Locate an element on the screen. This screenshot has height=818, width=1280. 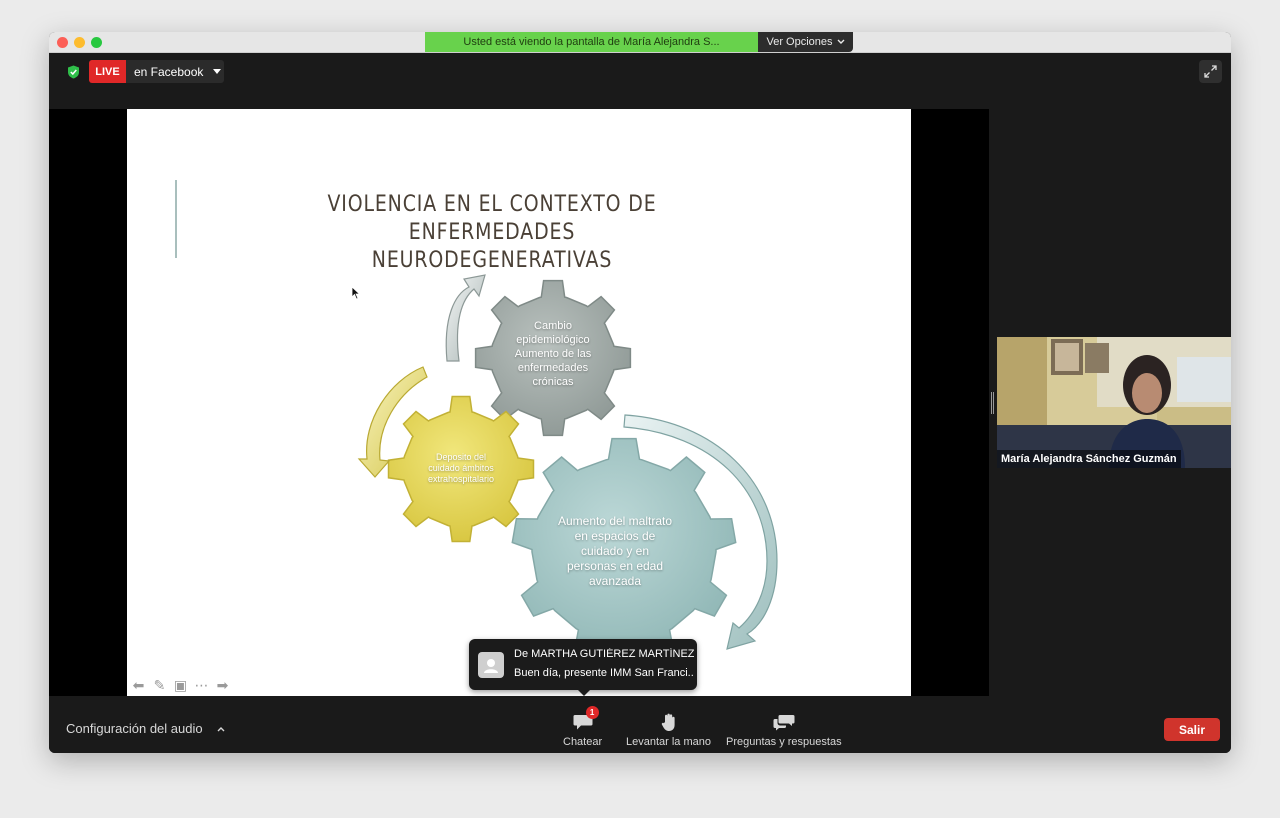
mouse-pointer-icon is located at coordinates (356, 293).